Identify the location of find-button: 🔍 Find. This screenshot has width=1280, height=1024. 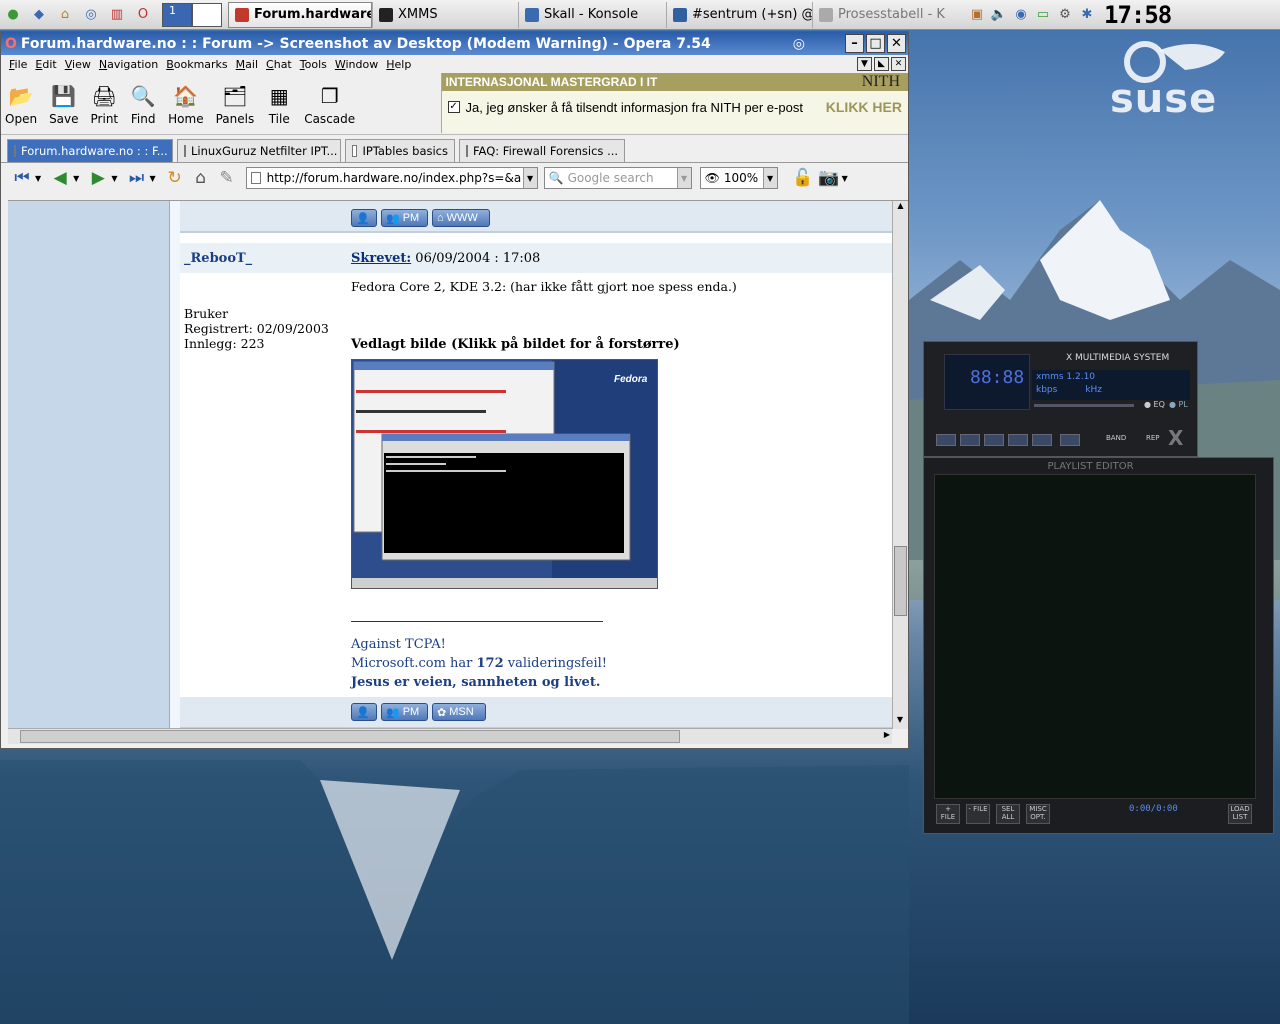
(143, 104).